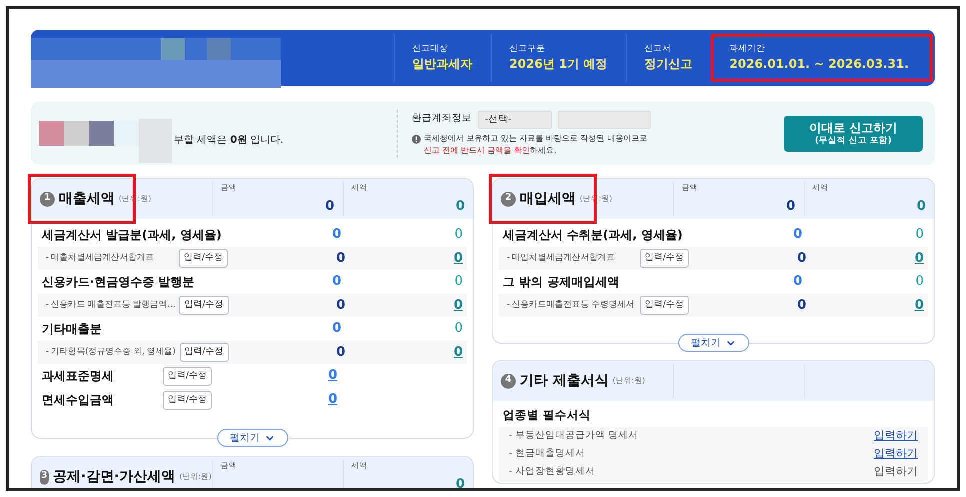 The image size is (966, 497). I want to click on row-label: - 사업장현황명세서, so click(552, 471).